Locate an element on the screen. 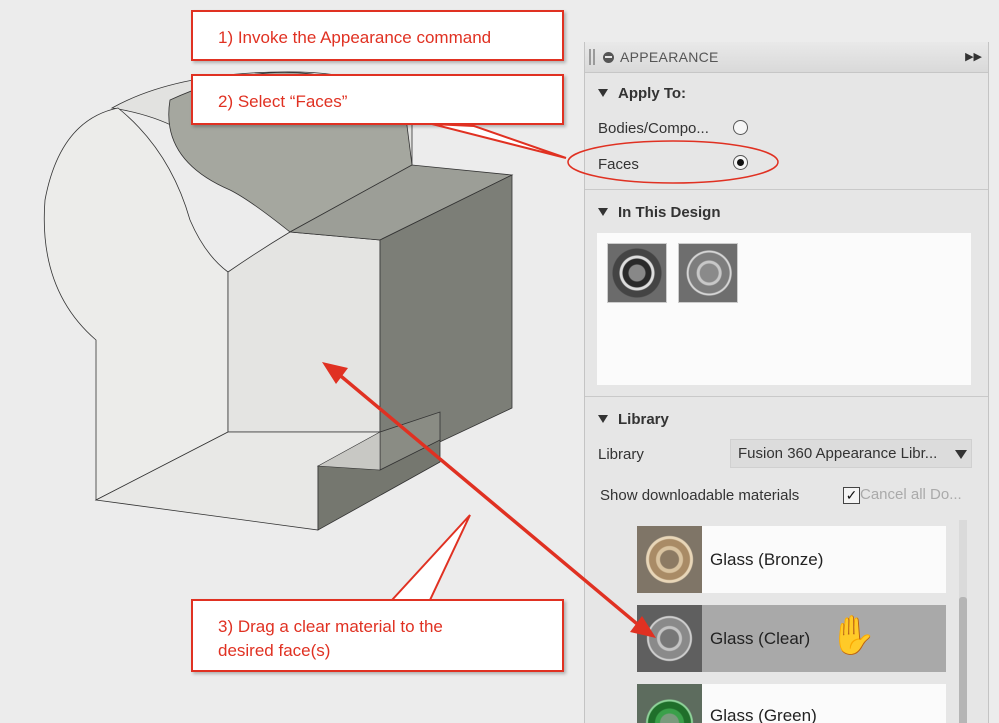 This screenshot has height=723, width=999. section-in-this-design: In This Design is located at coordinates (786, 212).